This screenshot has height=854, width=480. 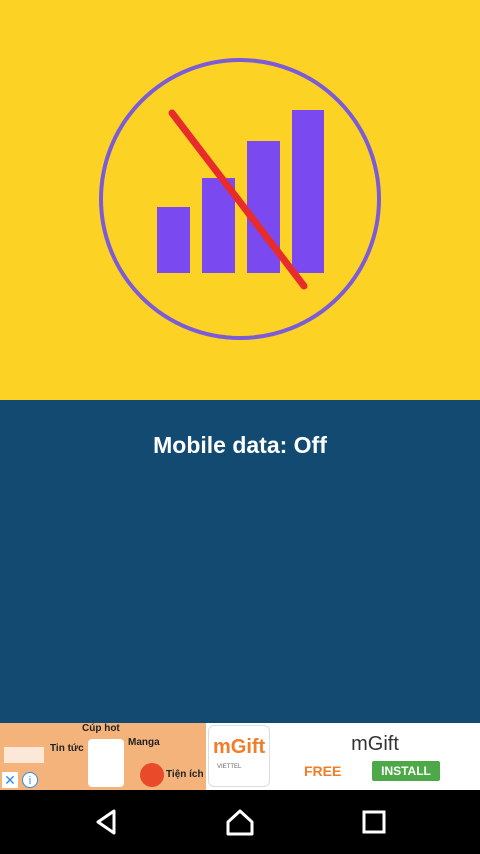 I want to click on ad-install-button: INSTALL, so click(x=406, y=771).